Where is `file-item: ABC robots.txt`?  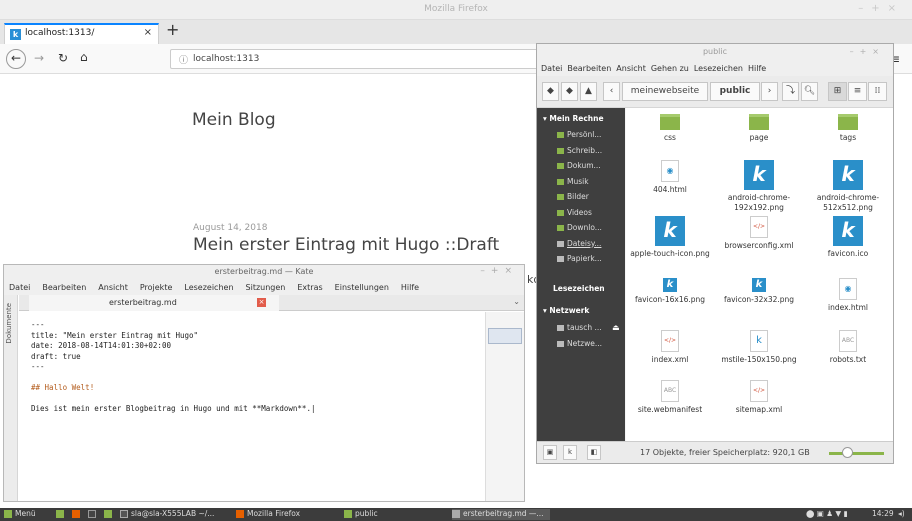
file-item: ABC robots.txt is located at coordinates (848, 347).